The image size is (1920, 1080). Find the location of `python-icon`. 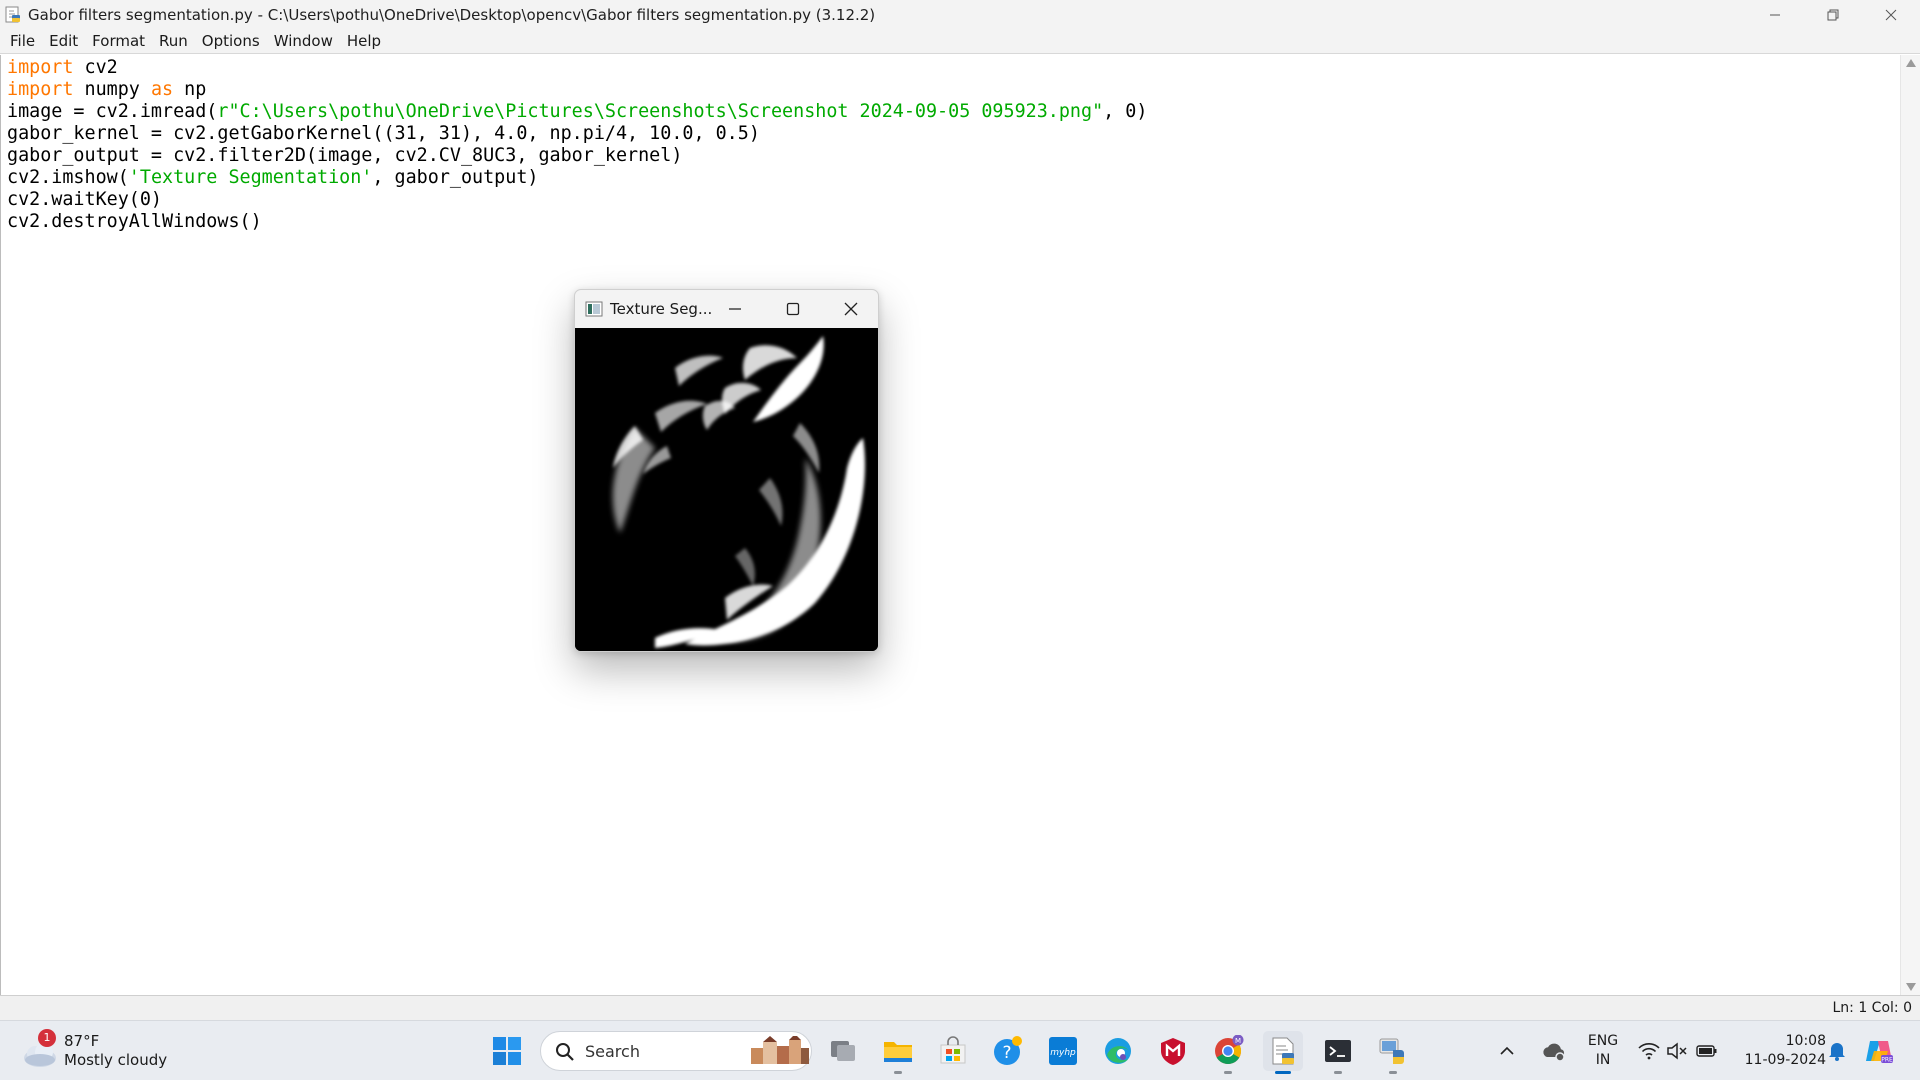

python-icon is located at coordinates (1391, 1051).